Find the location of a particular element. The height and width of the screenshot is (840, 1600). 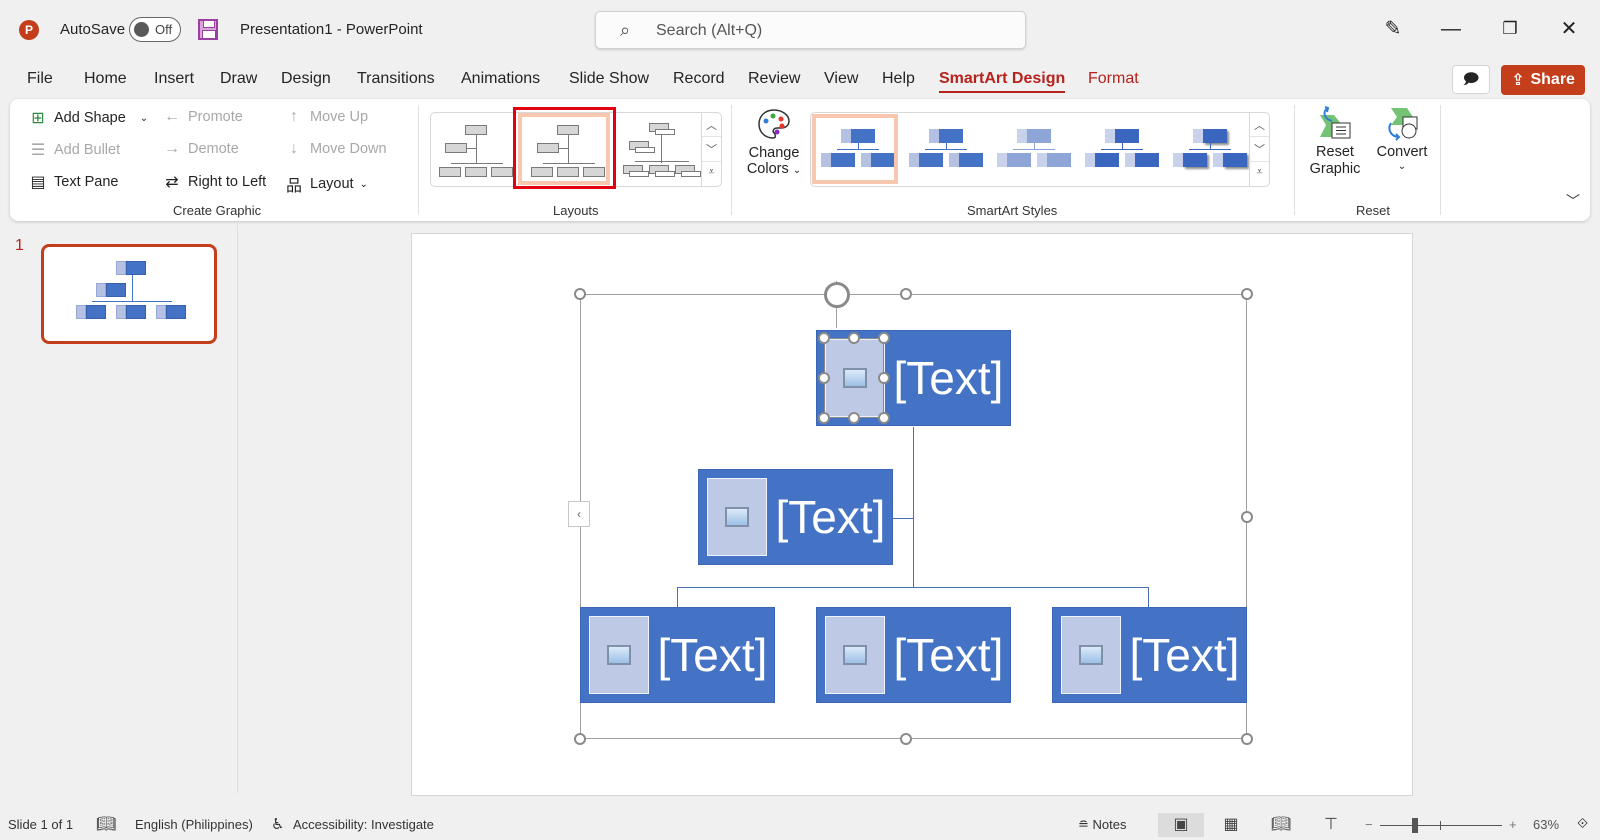

tab-draw: Draw is located at coordinates (238, 79).